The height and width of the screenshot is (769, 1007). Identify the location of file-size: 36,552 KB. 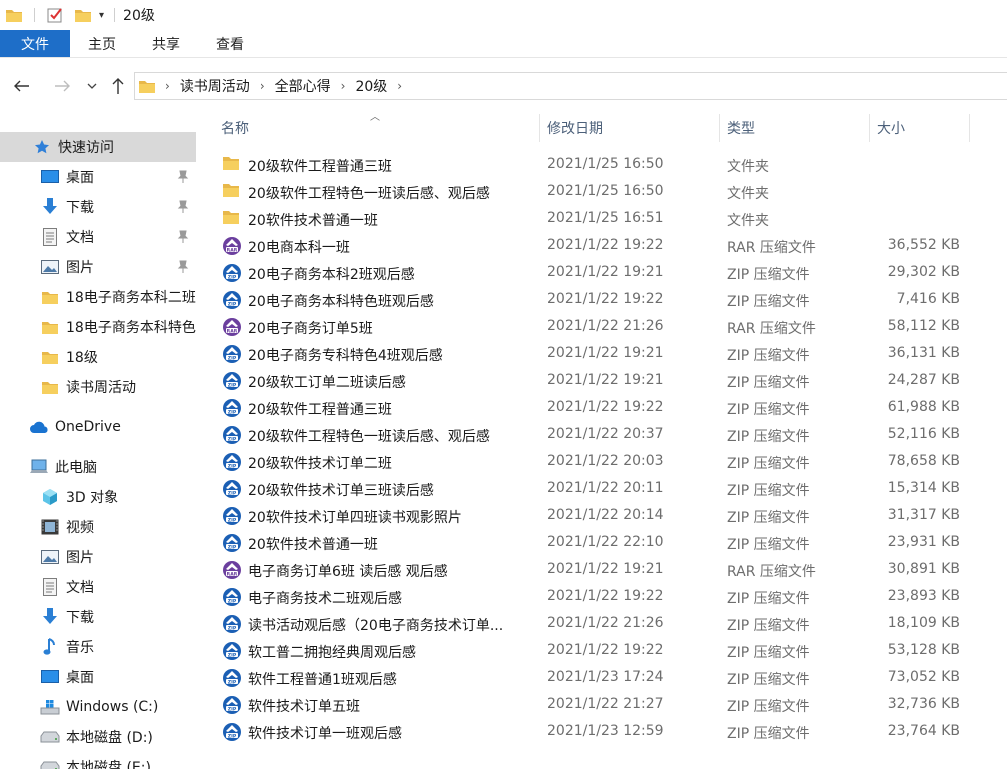
(923, 245).